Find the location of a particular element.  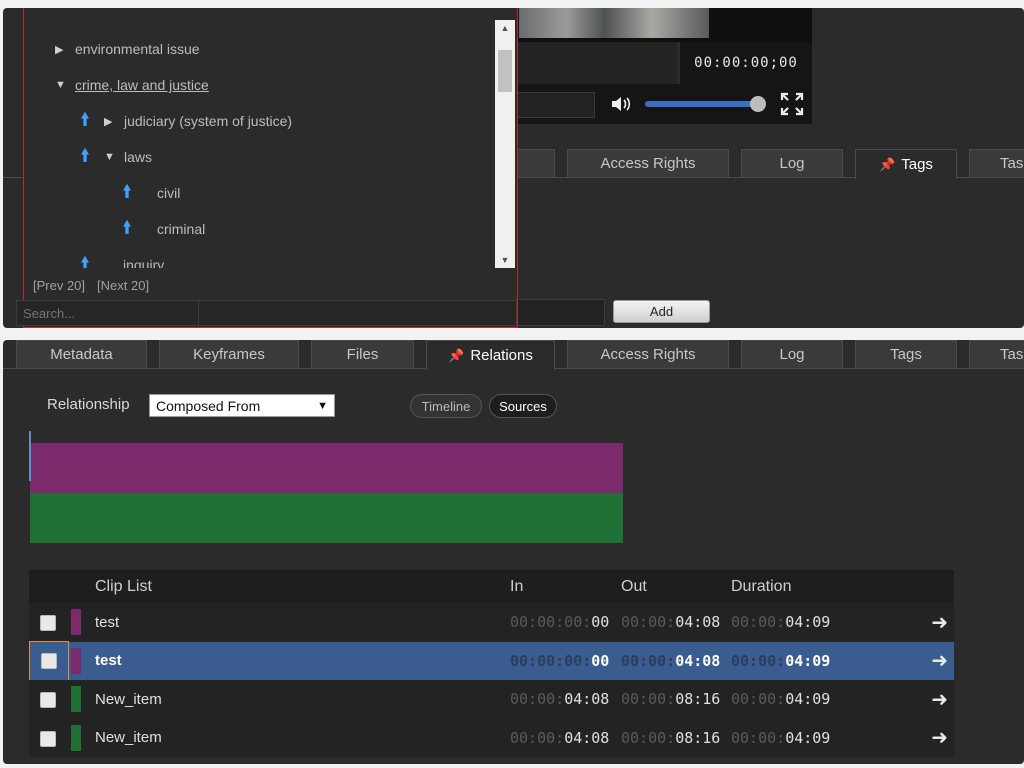

add-button: Add is located at coordinates (661, 311).